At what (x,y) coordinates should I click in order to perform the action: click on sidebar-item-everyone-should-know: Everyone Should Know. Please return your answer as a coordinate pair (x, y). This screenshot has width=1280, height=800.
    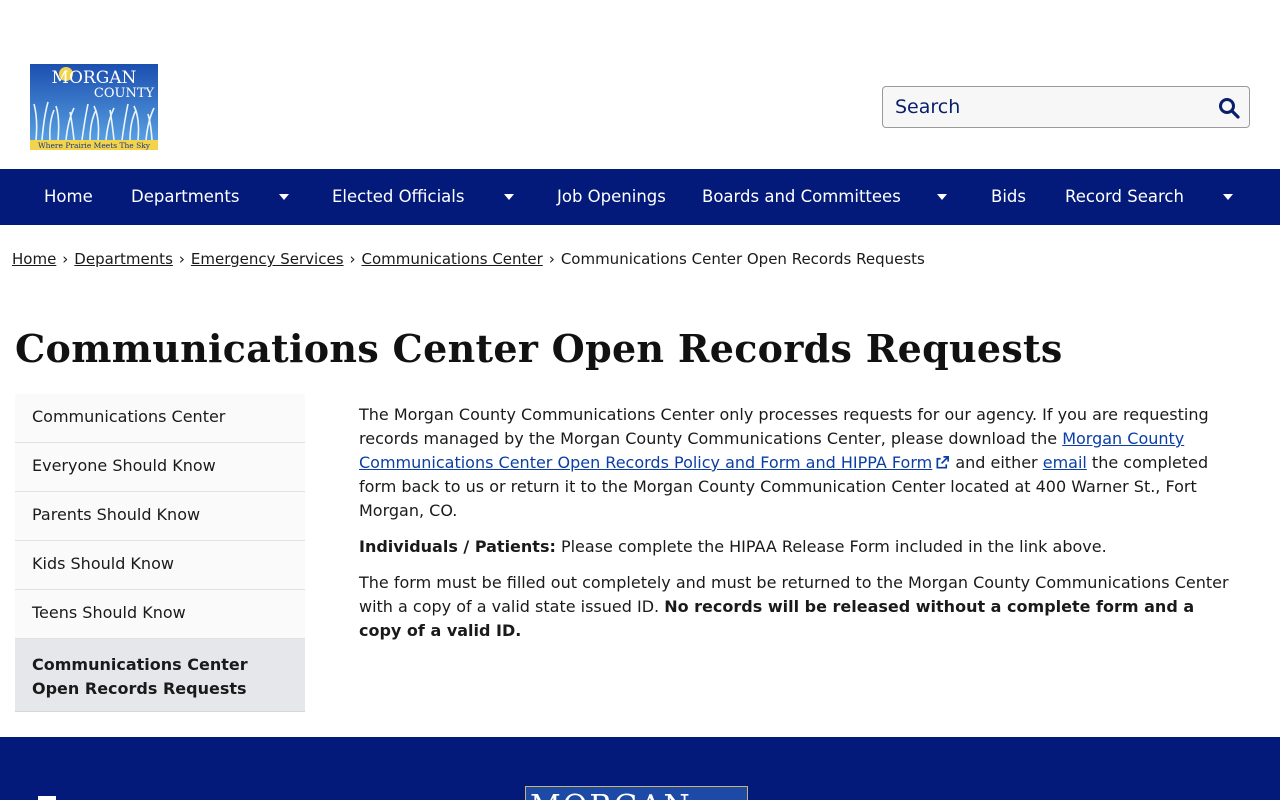
    Looking at the image, I should click on (160, 467).